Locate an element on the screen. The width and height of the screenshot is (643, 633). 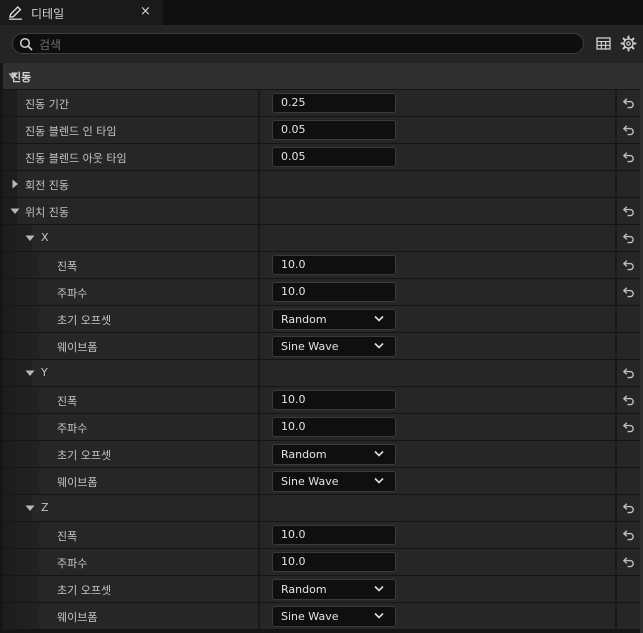
property-row: 웨이브폼 Sine Wave is located at coordinates (321, 481).